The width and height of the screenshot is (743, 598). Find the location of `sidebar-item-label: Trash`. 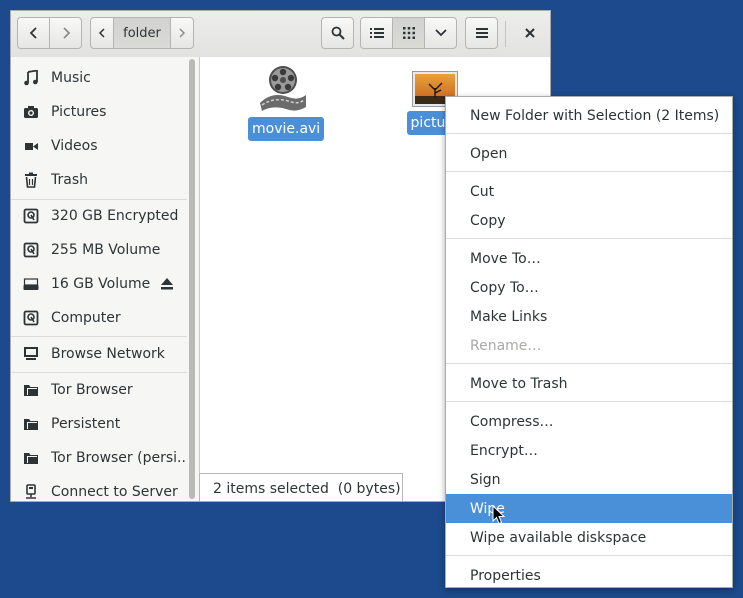

sidebar-item-label: Trash is located at coordinates (69, 180).